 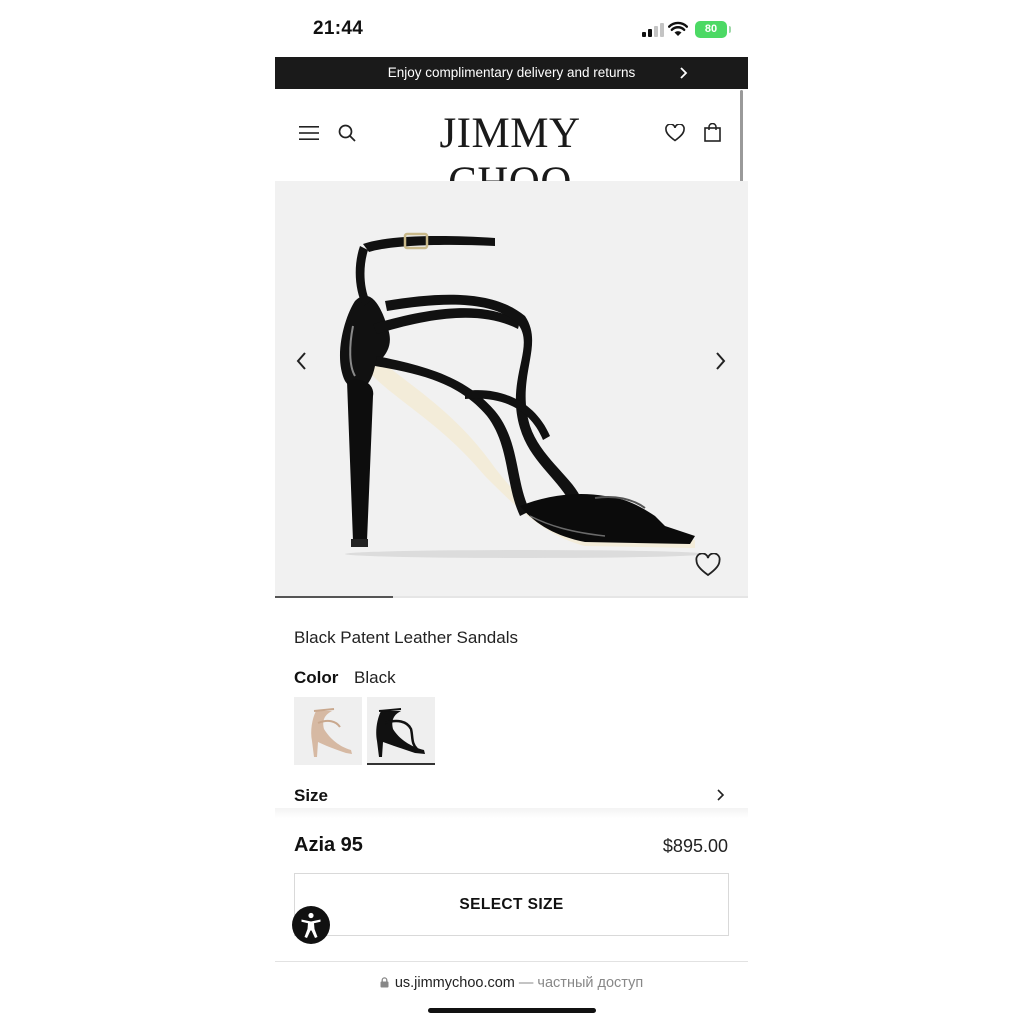 I want to click on wifi-icon, so click(x=678, y=28).